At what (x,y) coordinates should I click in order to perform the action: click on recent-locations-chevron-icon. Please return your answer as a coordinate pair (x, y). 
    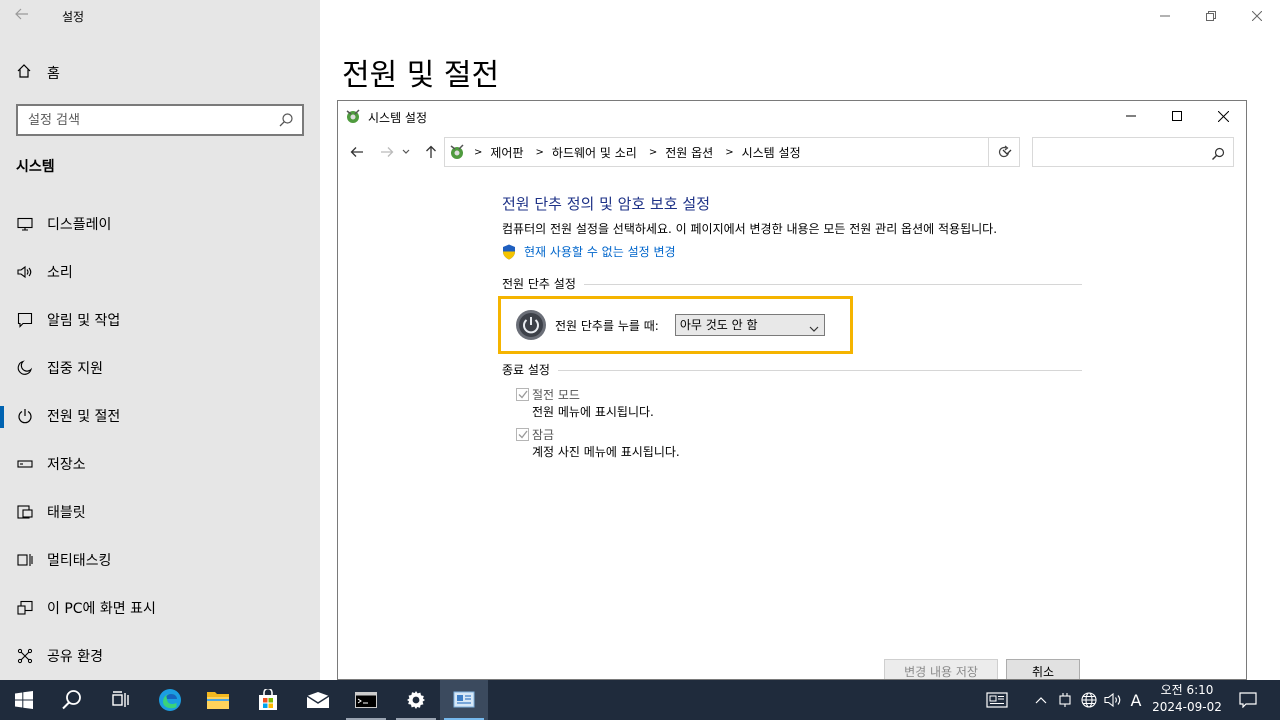
    Looking at the image, I should click on (406, 152).